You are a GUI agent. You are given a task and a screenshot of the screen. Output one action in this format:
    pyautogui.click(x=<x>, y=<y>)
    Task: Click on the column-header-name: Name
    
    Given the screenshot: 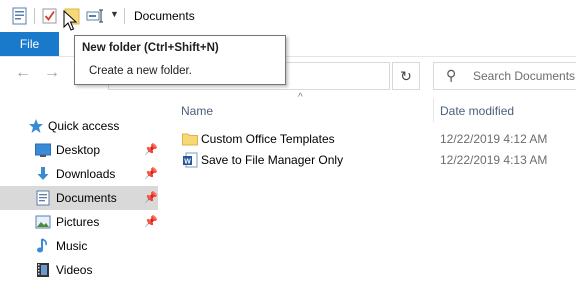 What is the action you would take?
    pyautogui.click(x=197, y=111)
    